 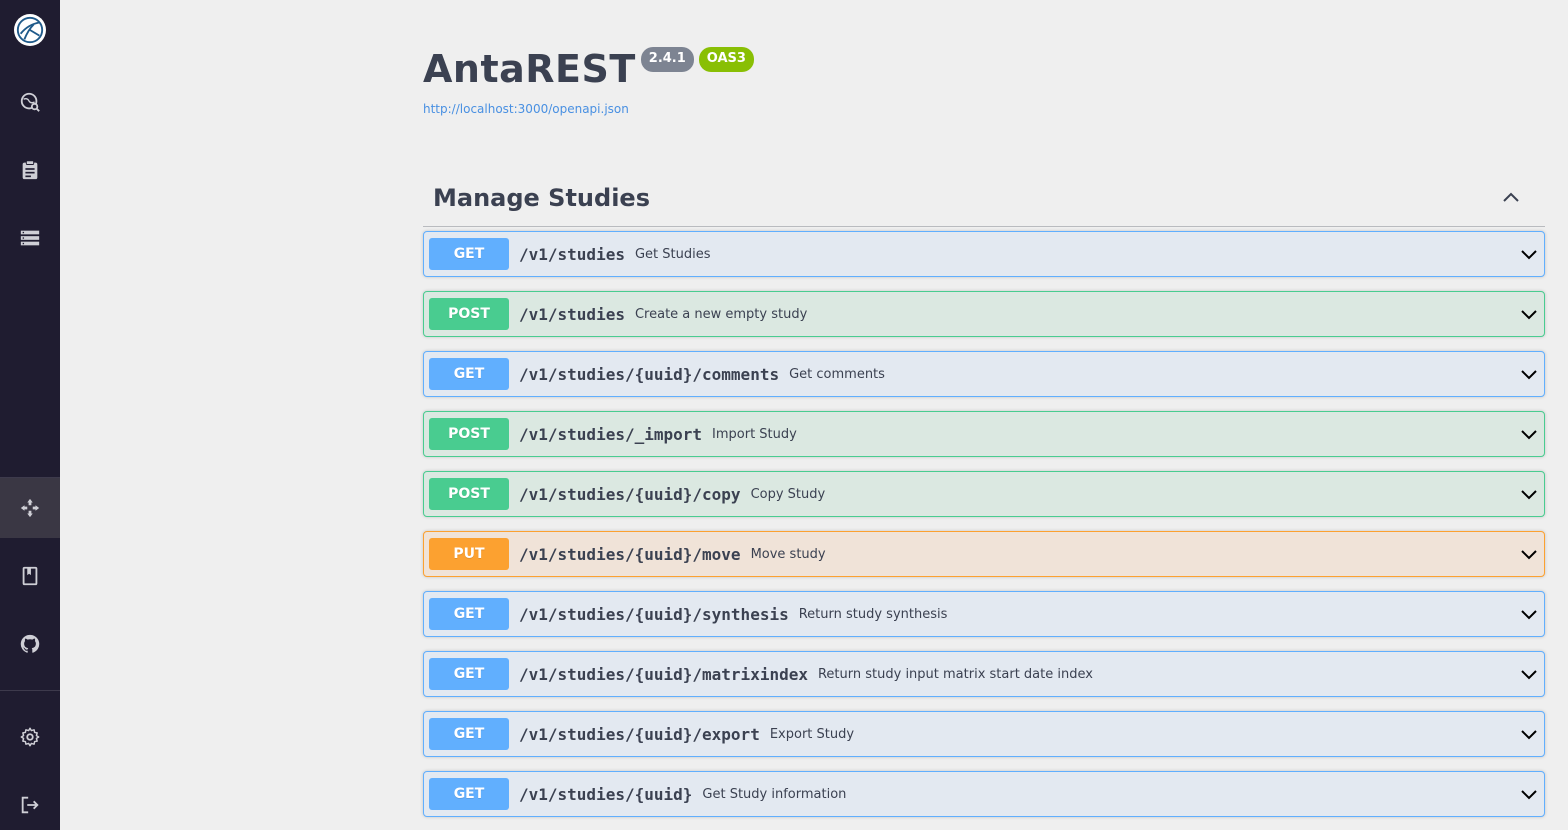 I want to click on api-arrows-icon, so click(x=30, y=508).